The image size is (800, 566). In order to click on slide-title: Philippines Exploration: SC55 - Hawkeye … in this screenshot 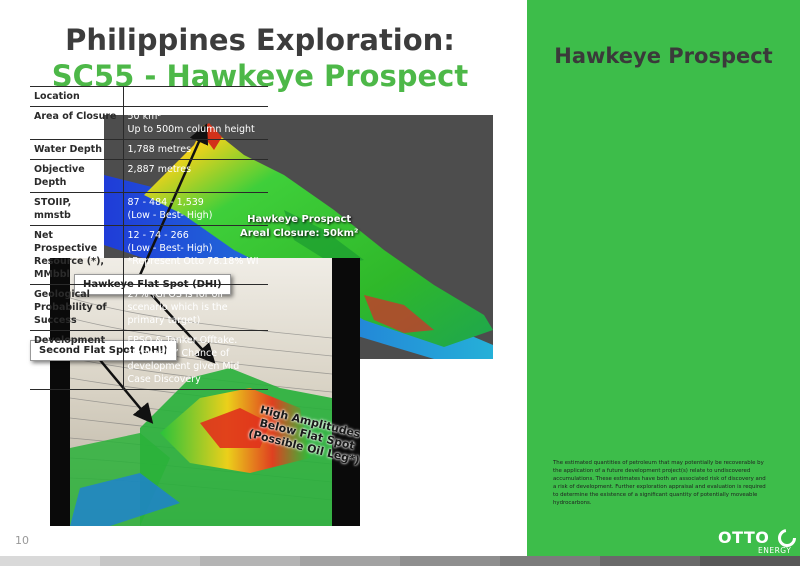, I will do `click(260, 58)`.